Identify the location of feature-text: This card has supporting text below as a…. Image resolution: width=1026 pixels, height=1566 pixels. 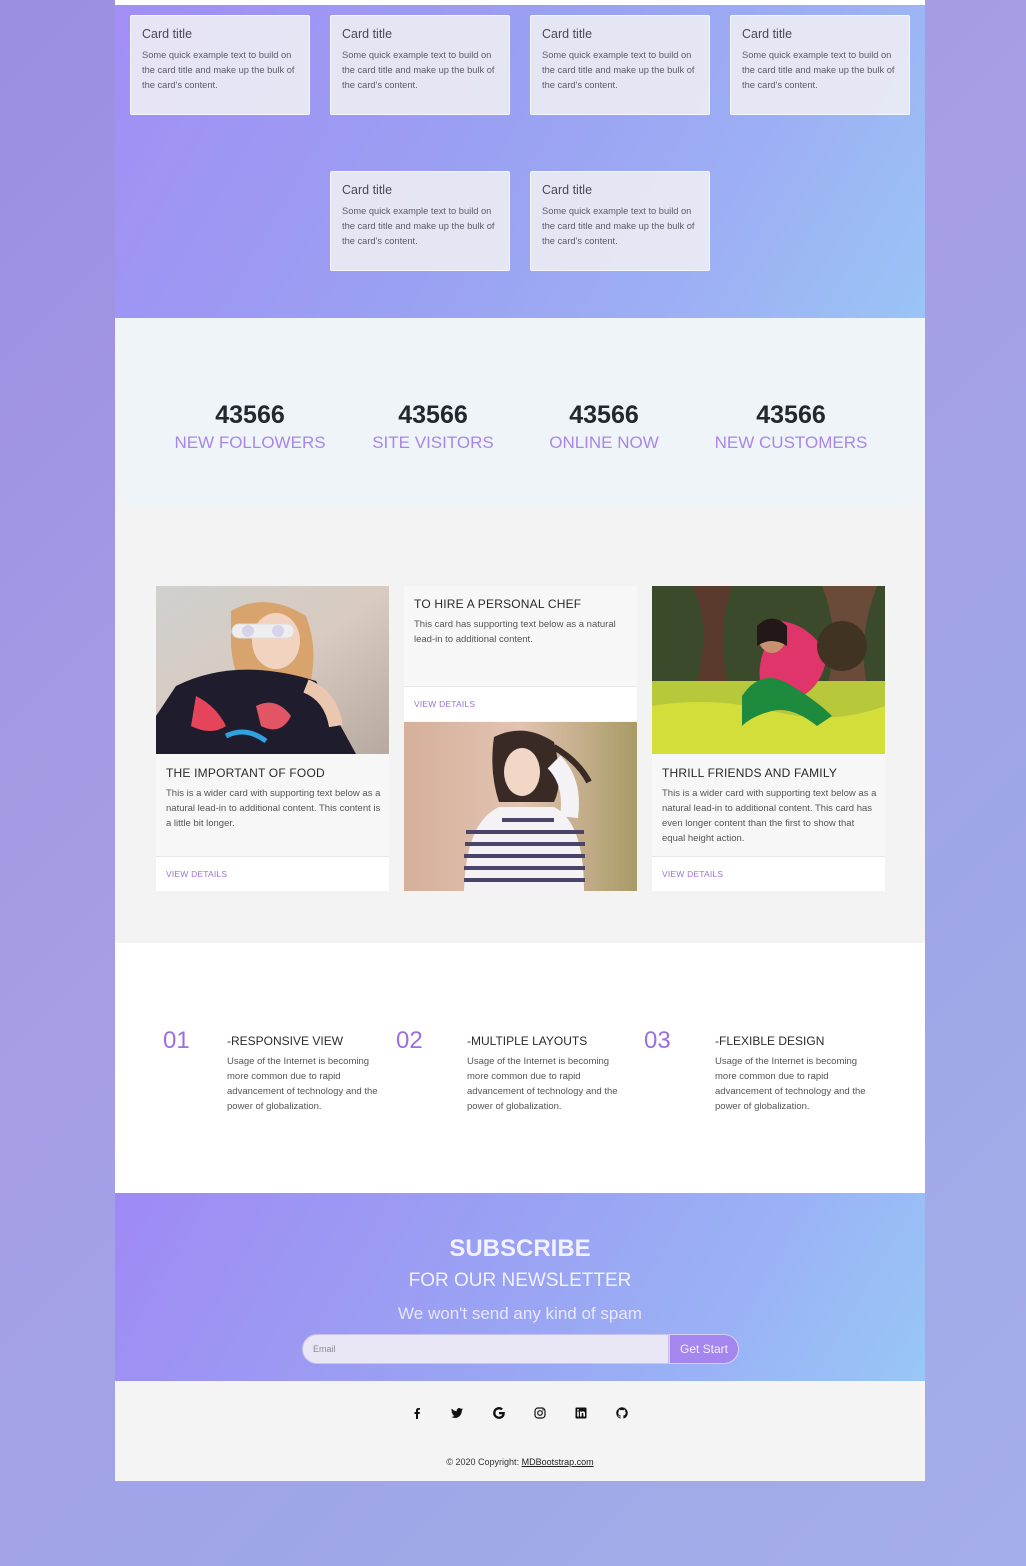
(515, 632).